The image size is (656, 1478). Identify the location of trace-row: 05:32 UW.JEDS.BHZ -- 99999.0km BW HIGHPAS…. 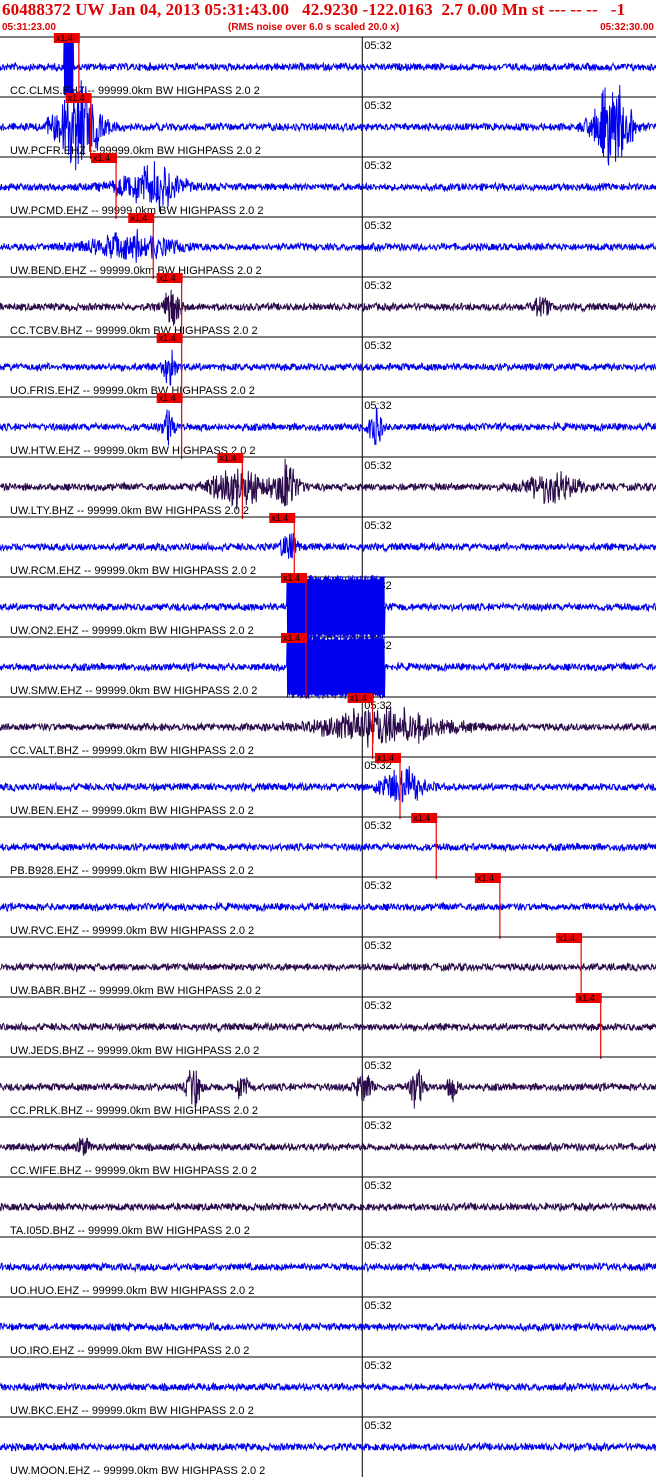
(328, 1026).